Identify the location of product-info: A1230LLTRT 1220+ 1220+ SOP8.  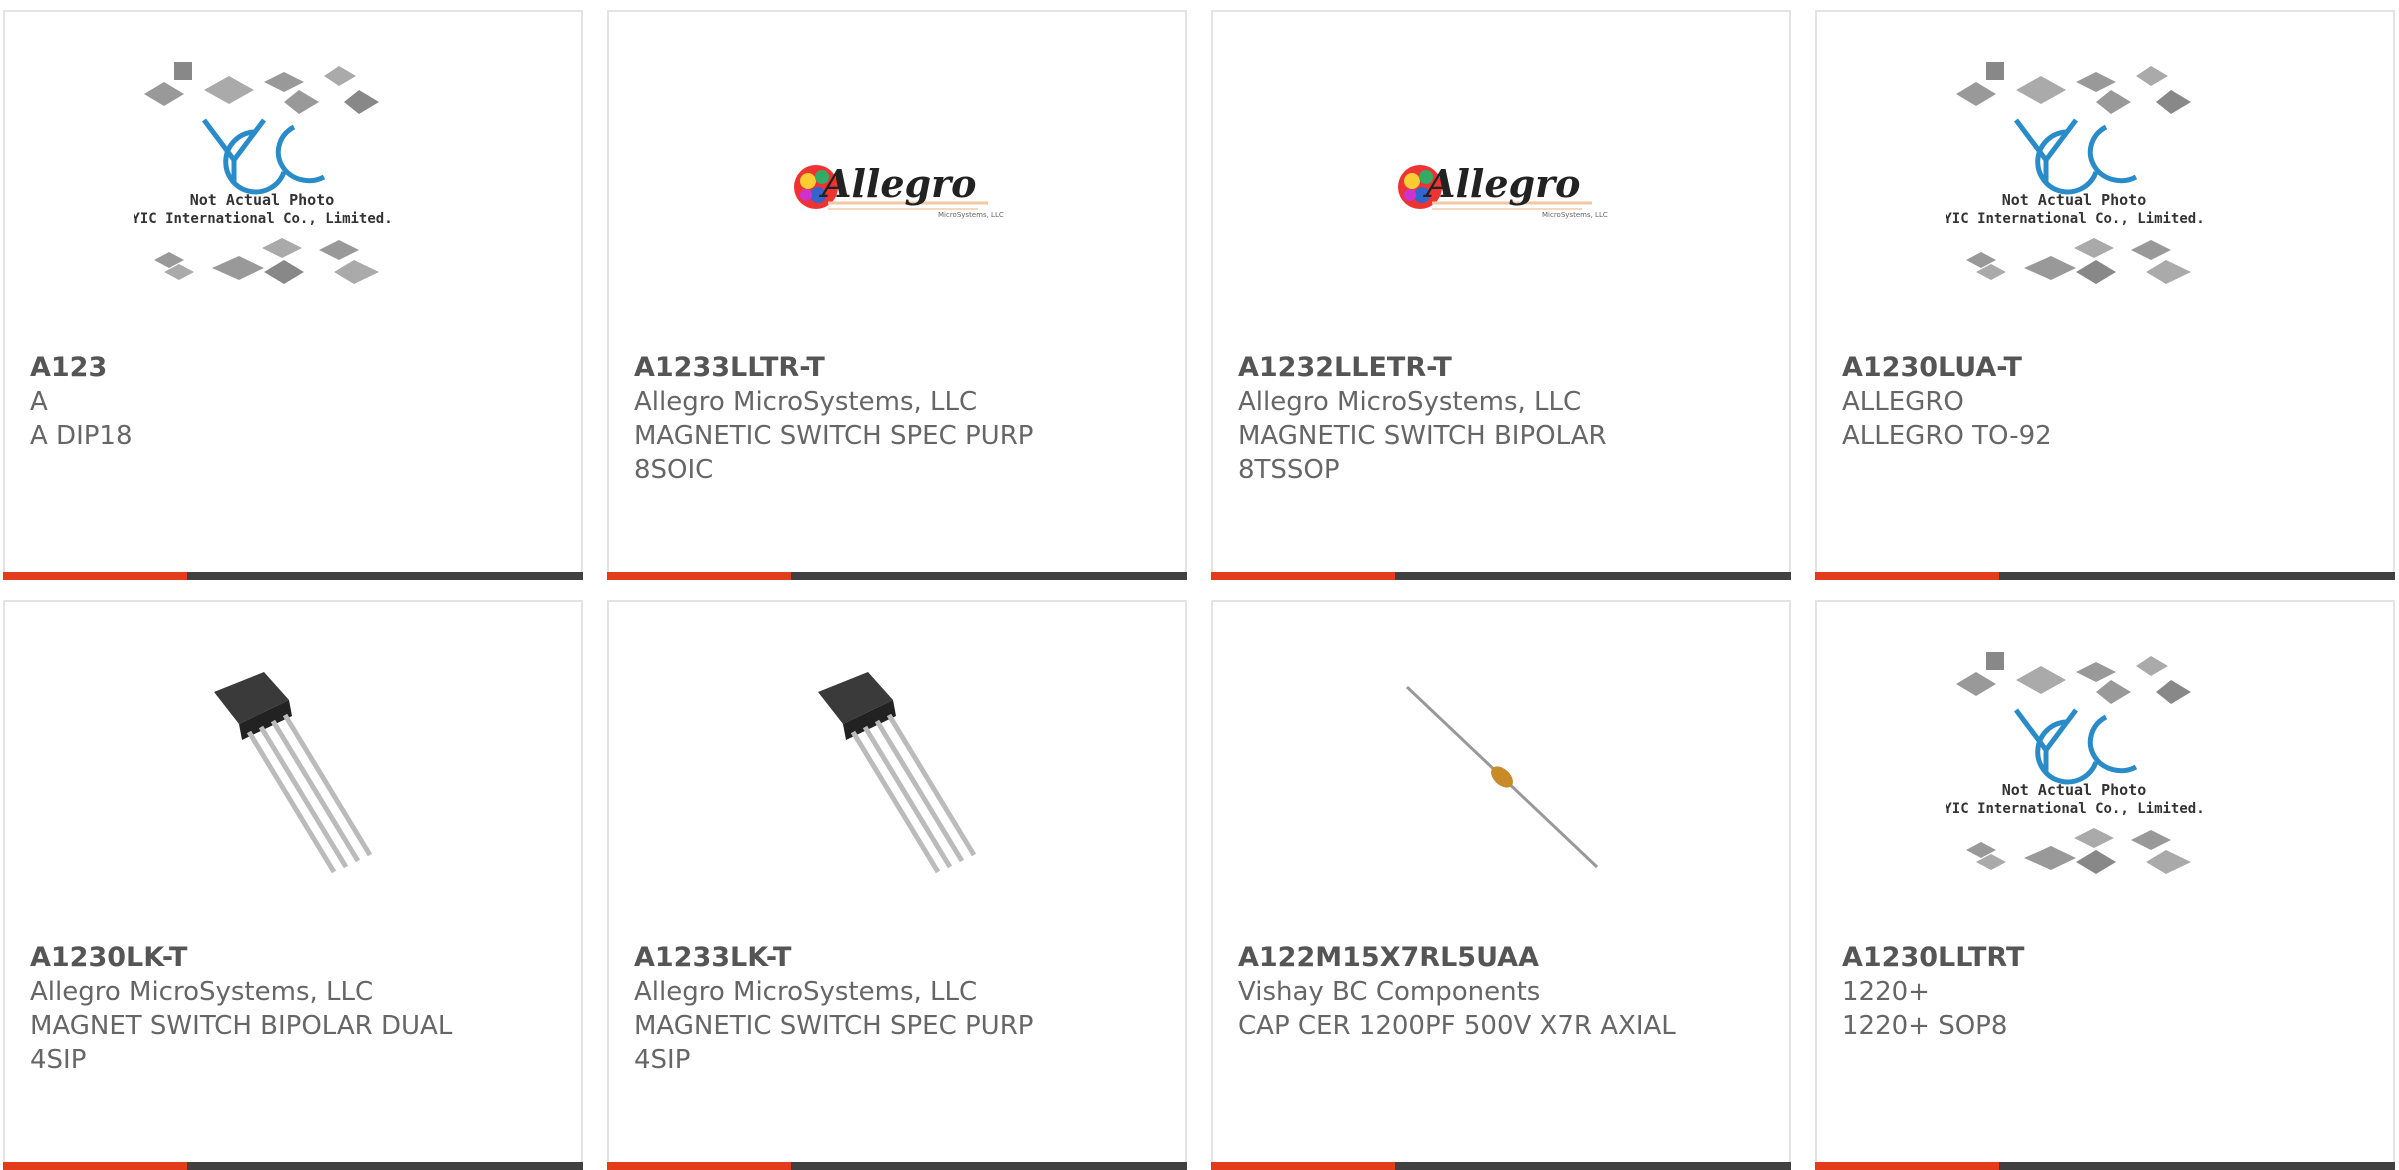
(2107, 992).